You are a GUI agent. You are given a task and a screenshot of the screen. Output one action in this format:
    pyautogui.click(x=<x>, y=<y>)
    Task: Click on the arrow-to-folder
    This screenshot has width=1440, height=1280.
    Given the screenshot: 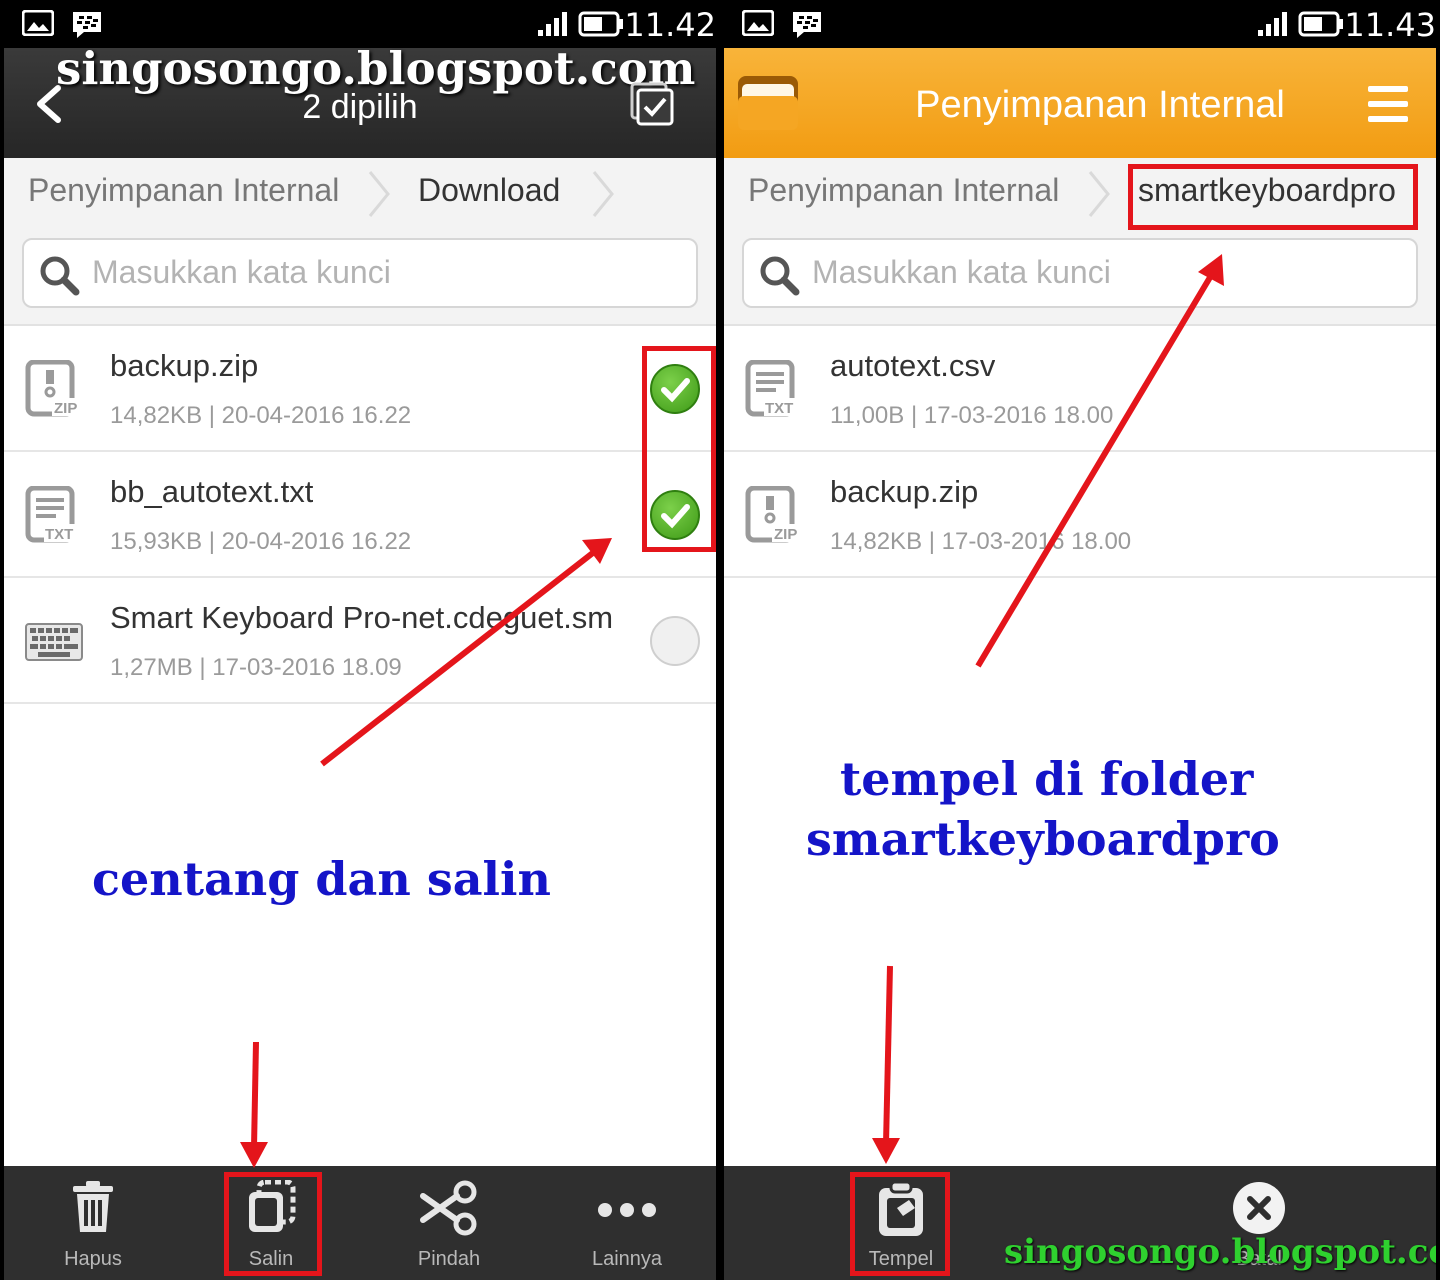 What is the action you would take?
    pyautogui.click(x=1095, y=470)
    